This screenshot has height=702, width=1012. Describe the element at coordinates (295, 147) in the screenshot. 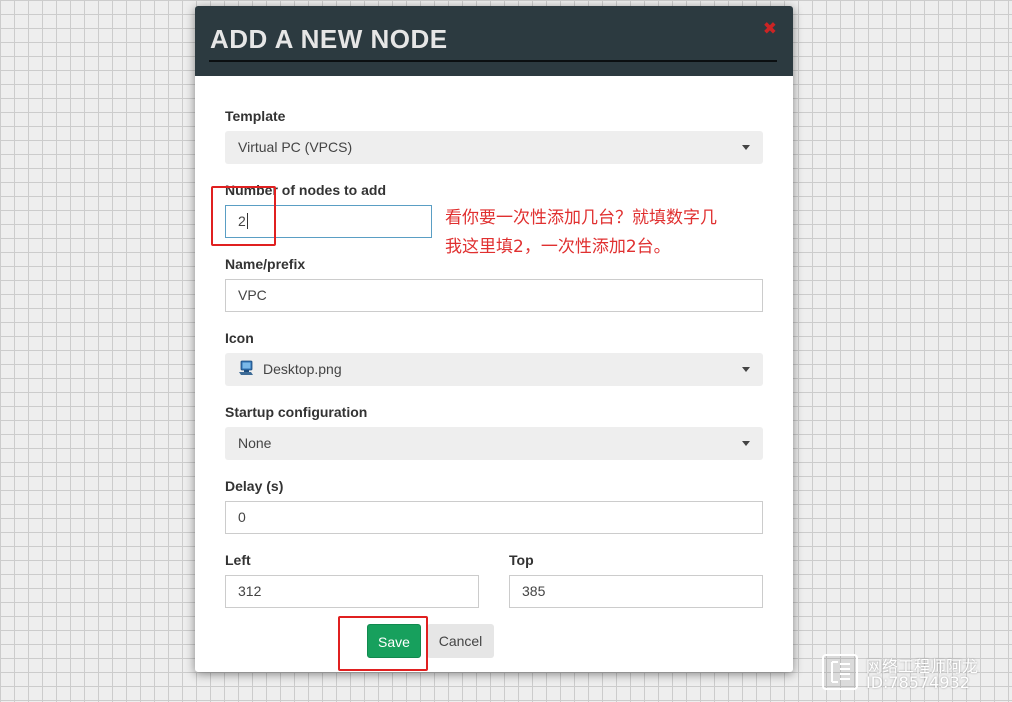

I see `template-select-value: Virtual PC (VPCS)` at that location.